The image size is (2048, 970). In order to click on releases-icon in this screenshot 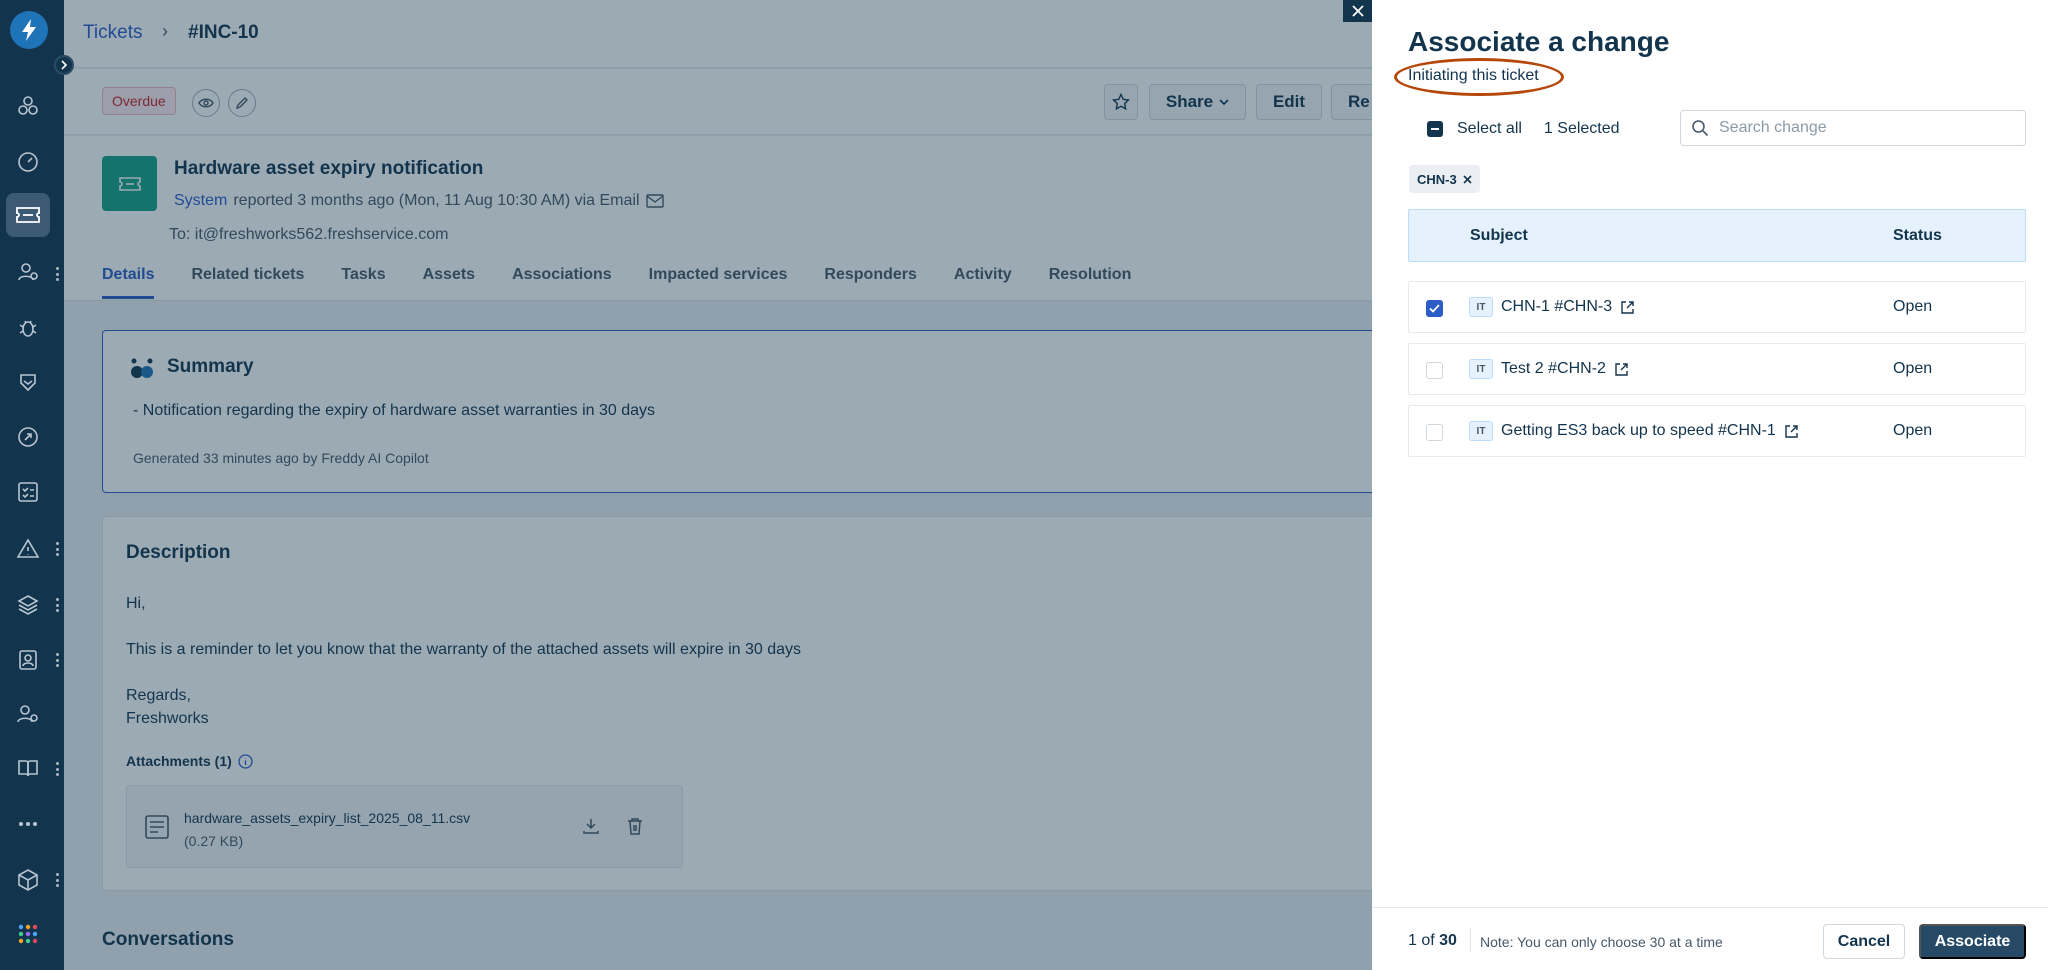, I will do `click(28, 437)`.